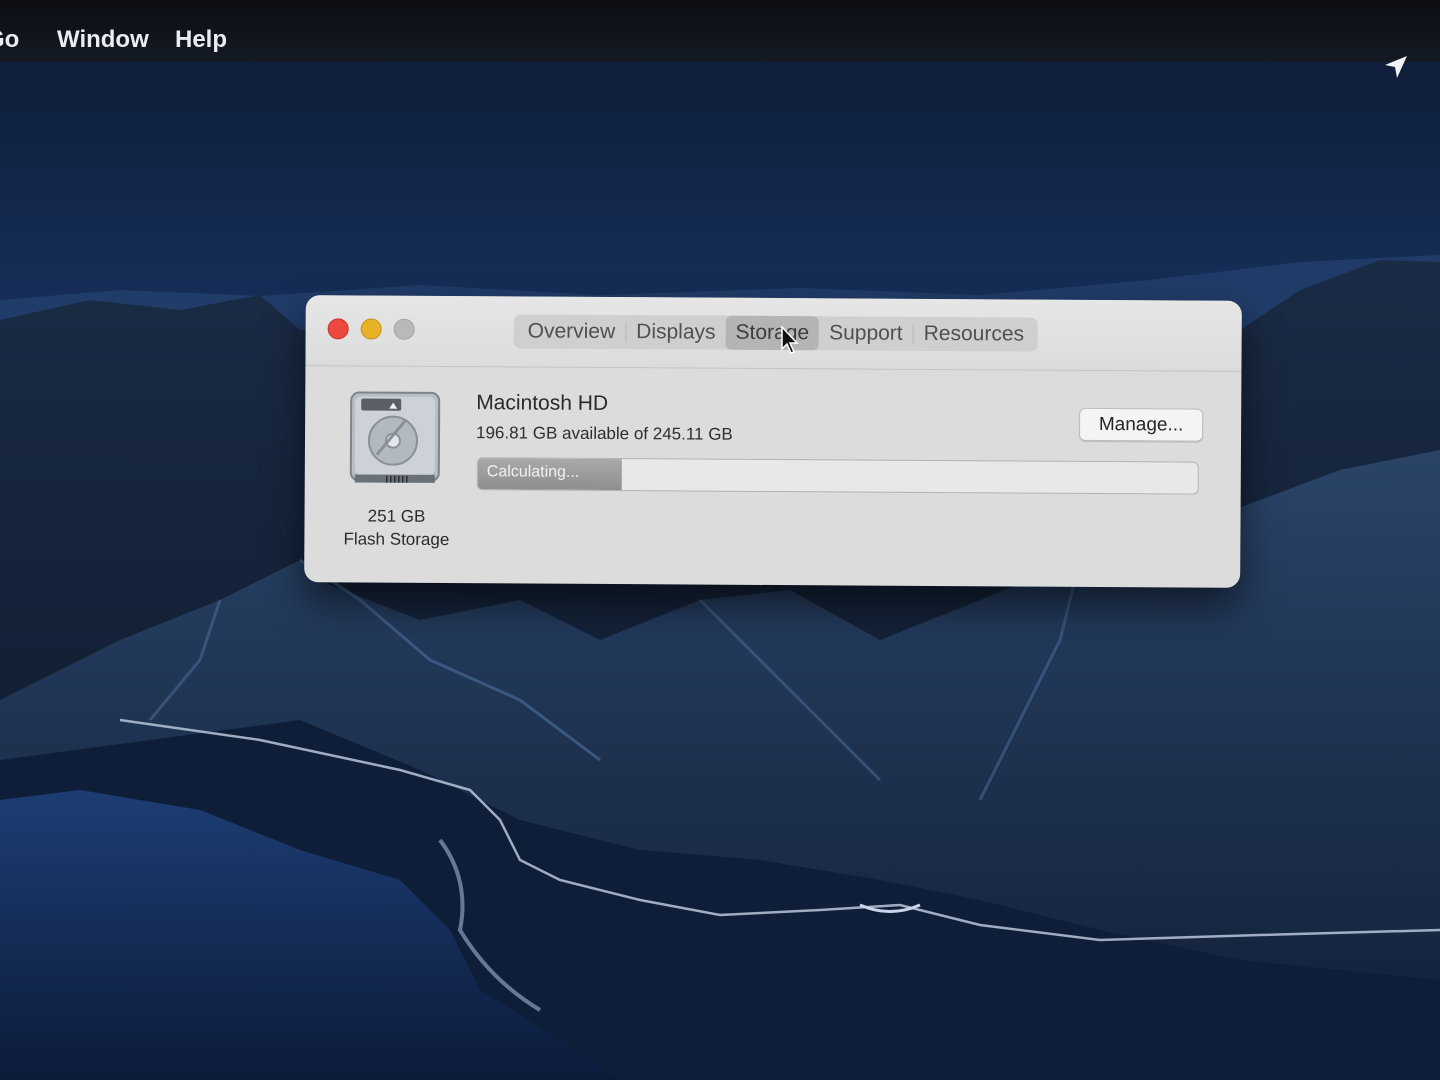 The image size is (1440, 1080). I want to click on menu-help: Help, so click(201, 40).